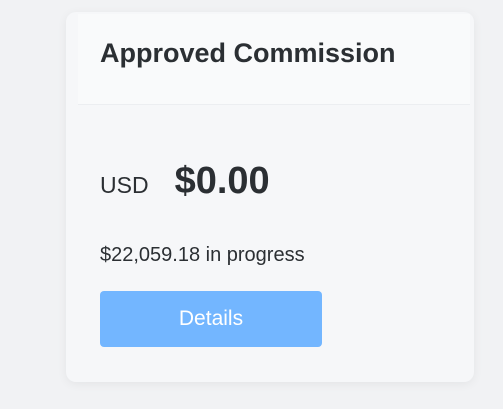  Describe the element at coordinates (211, 319) in the screenshot. I see `details-button: Details` at that location.